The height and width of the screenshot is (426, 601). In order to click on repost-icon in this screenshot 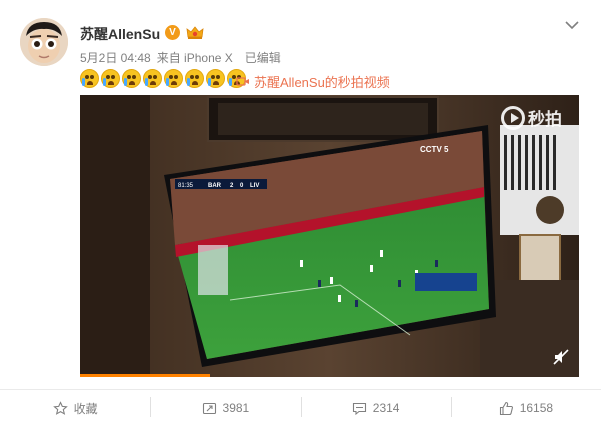, I will do `click(209, 408)`.